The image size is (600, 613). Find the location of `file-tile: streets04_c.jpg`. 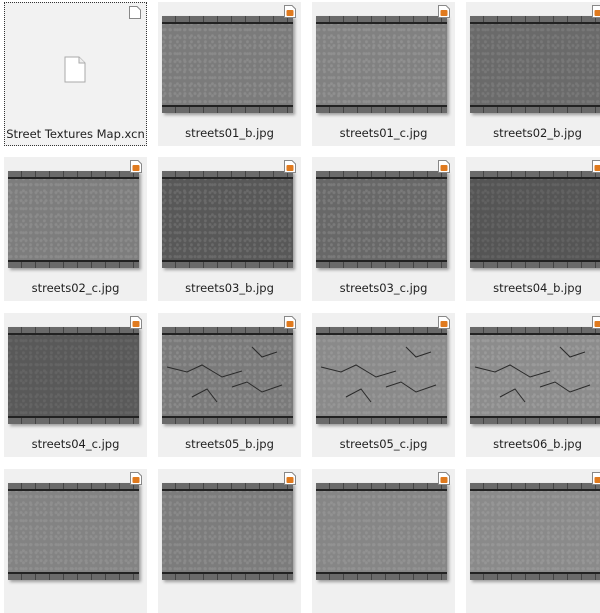

file-tile: streets04_c.jpg is located at coordinates (75, 385).